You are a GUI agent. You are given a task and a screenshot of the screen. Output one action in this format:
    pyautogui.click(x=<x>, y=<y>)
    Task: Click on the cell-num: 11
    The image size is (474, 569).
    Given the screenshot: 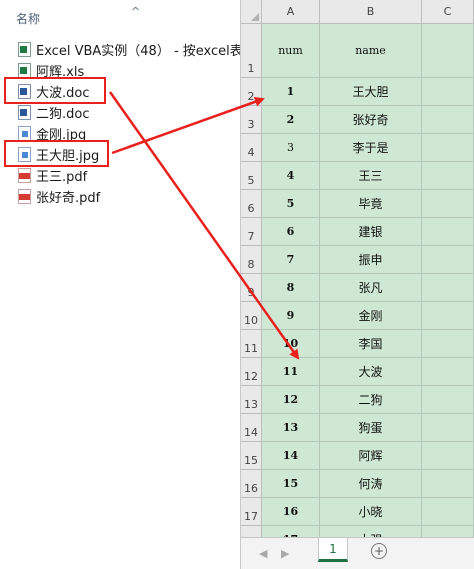 What is the action you would take?
    pyautogui.click(x=291, y=372)
    